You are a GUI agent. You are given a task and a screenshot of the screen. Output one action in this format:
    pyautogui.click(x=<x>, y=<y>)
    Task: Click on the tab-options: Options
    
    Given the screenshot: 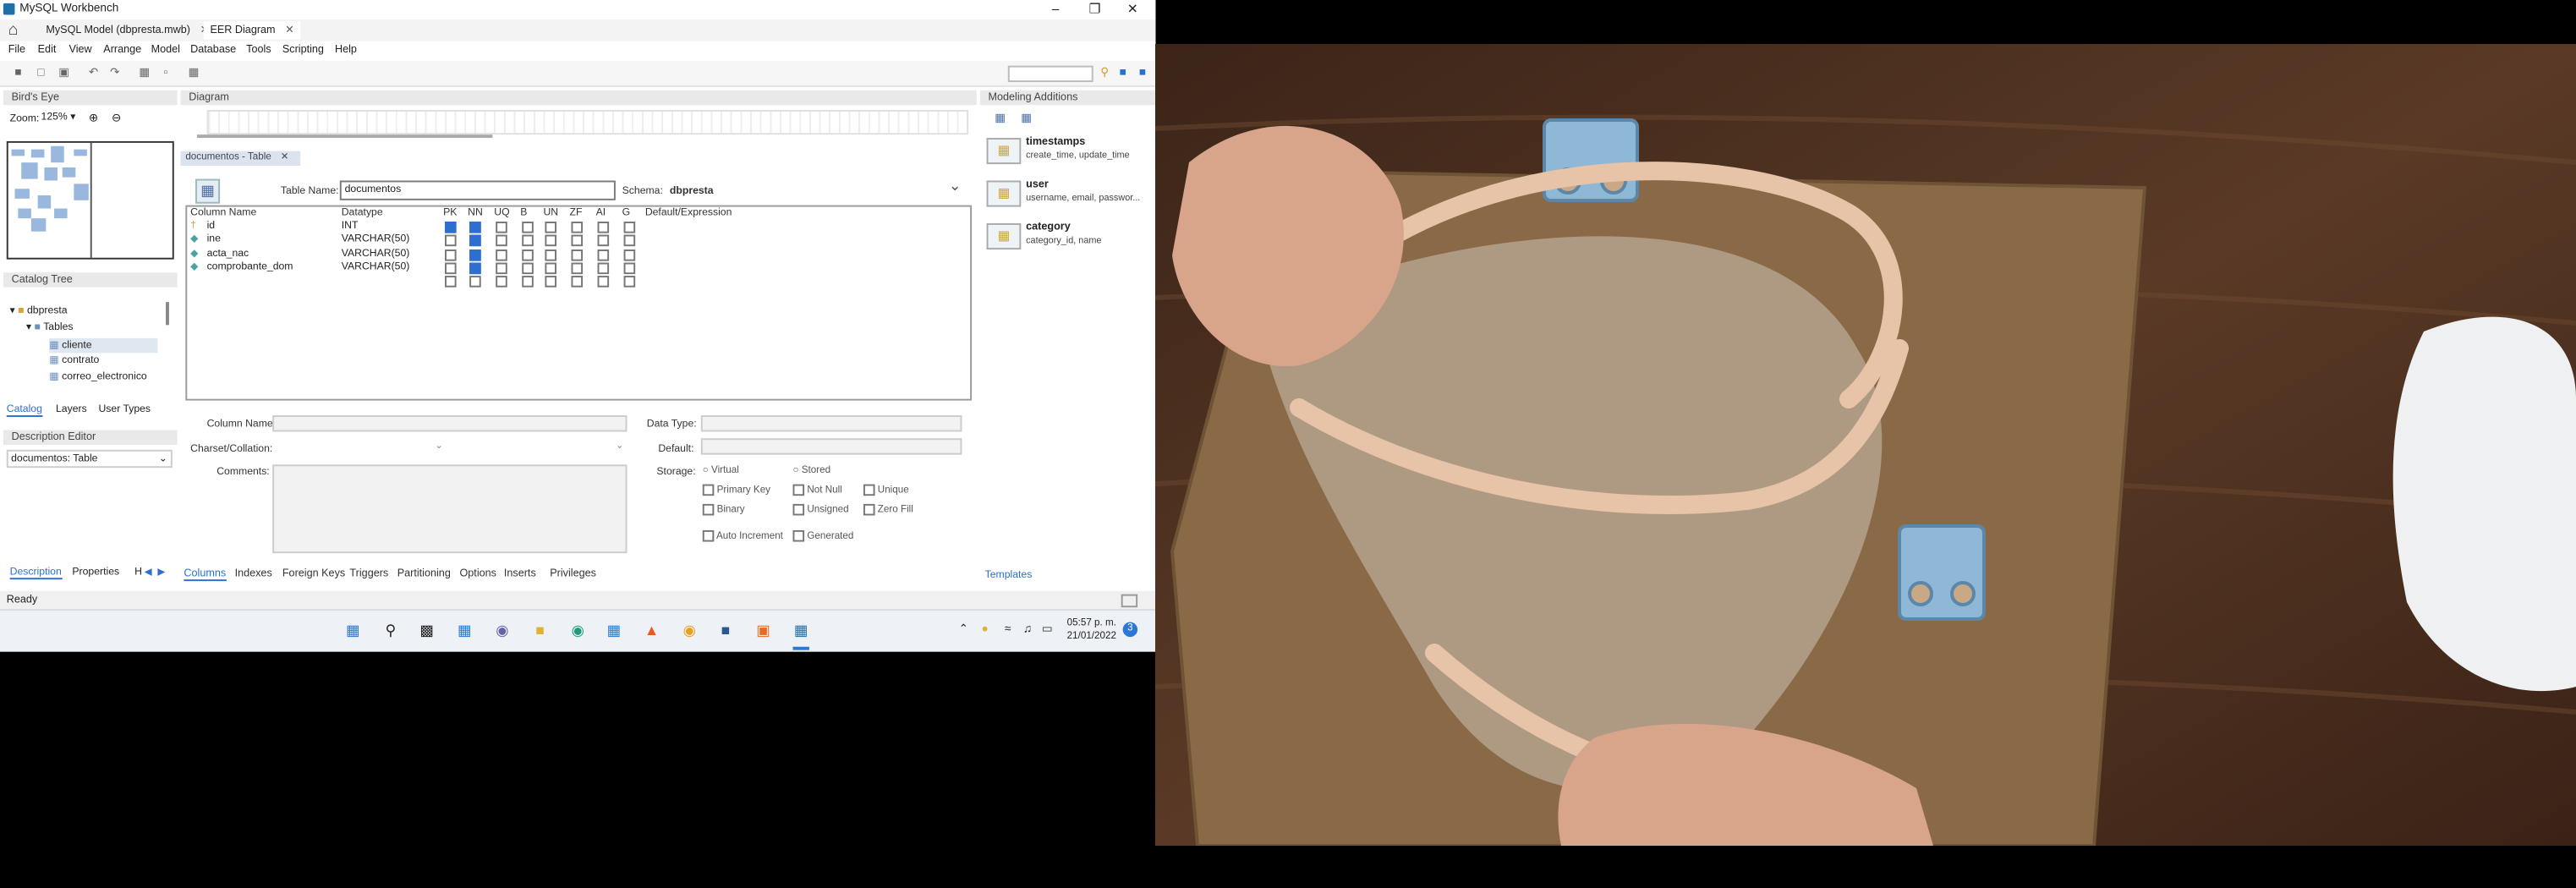 What is the action you would take?
    pyautogui.click(x=477, y=574)
    